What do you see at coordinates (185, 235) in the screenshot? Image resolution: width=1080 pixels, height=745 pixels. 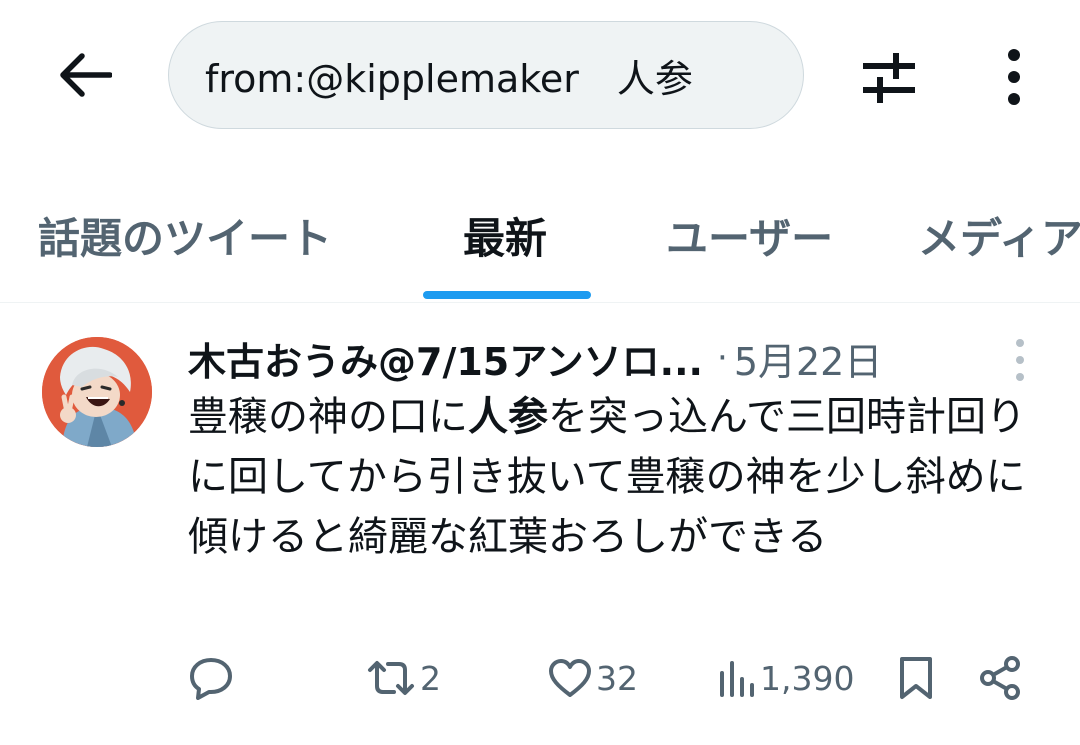 I see `tab-top: 話題のツイート` at bounding box center [185, 235].